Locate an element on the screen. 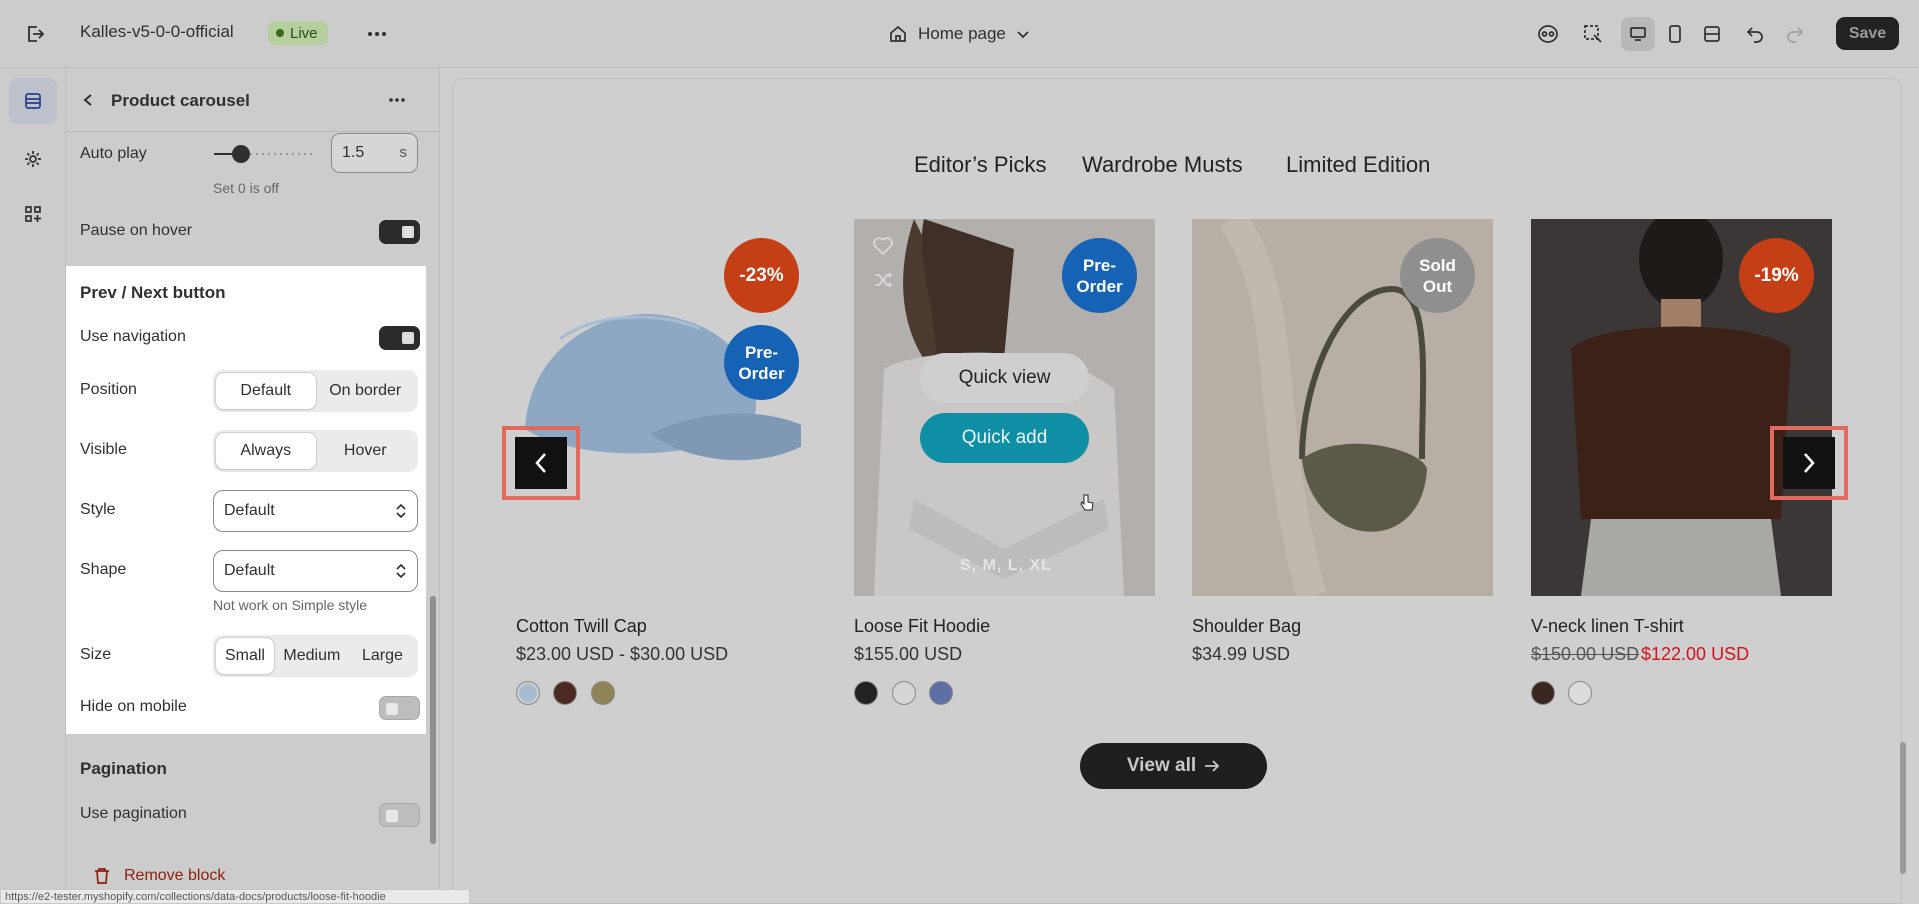 The height and width of the screenshot is (904, 1919). size-small-option: Small is located at coordinates (245, 656).